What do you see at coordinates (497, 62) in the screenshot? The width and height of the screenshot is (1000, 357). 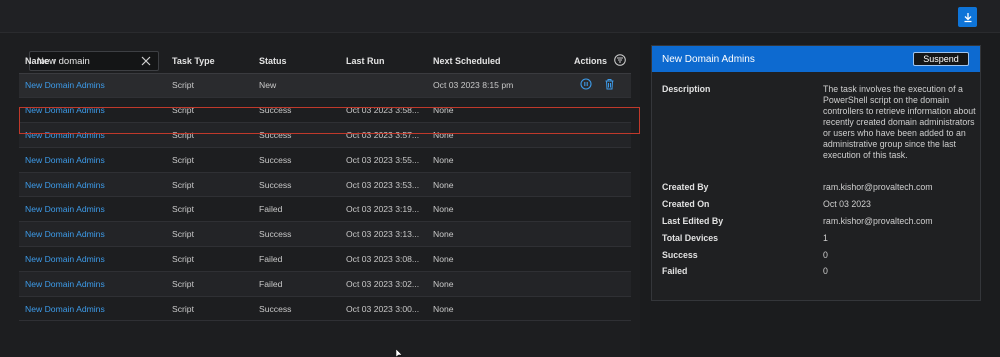 I see `column-header-next-scheduled: Next Scheduled` at bounding box center [497, 62].